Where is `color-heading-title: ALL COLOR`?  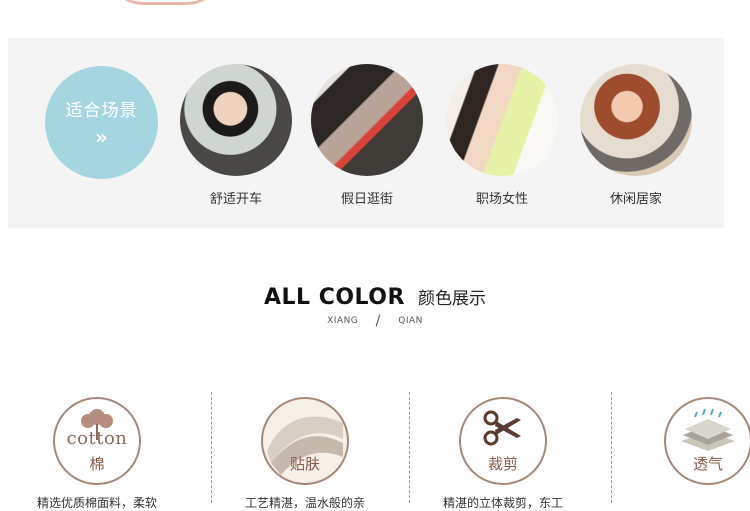
color-heading-title: ALL COLOR is located at coordinates (334, 297).